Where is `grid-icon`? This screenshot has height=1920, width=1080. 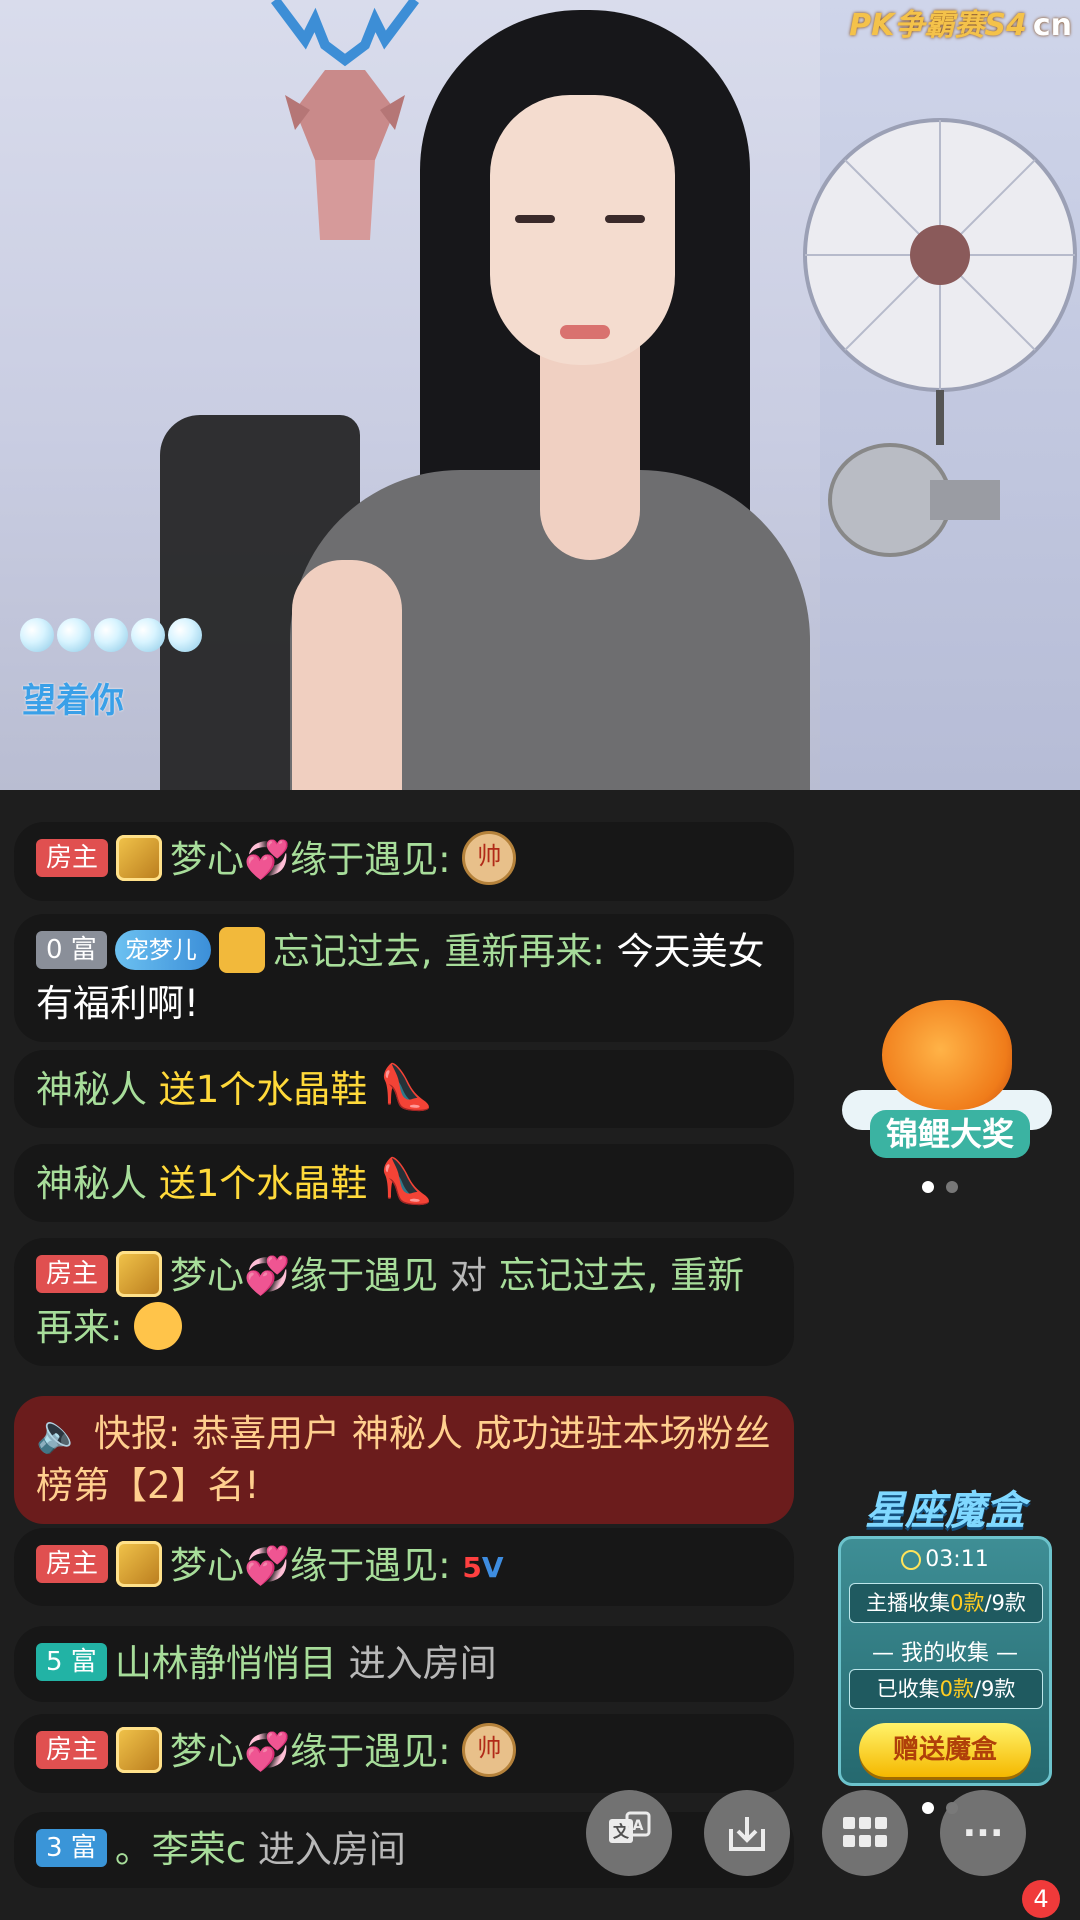 grid-icon is located at coordinates (865, 1832).